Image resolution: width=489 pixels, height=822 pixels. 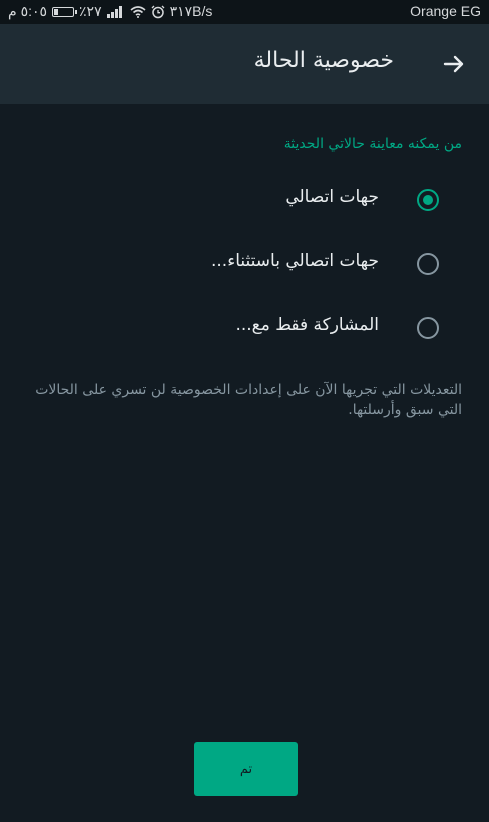 I want to click on arrow-right-icon, so click(x=453, y=64).